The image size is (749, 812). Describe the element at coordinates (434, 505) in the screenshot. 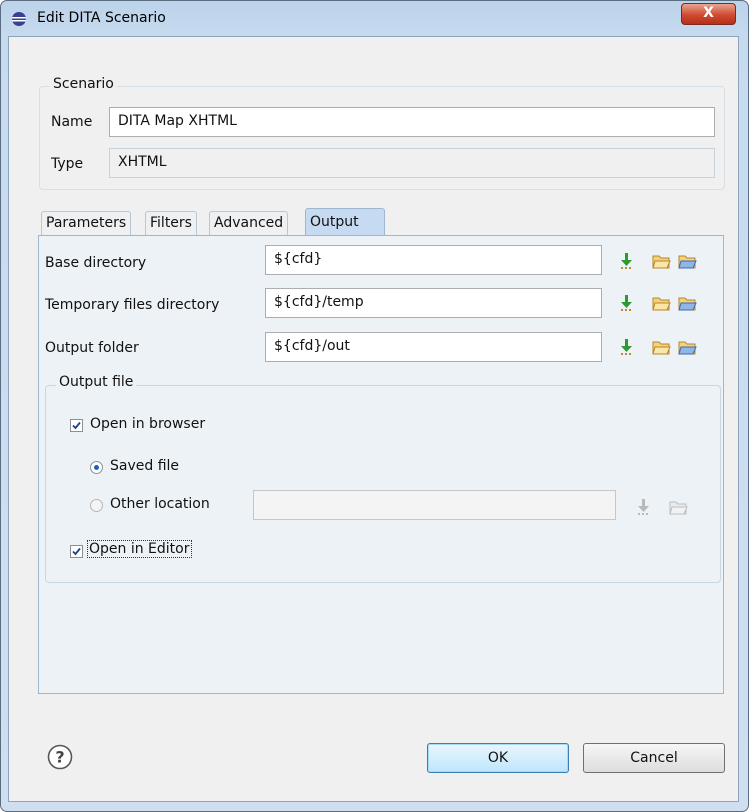

I see `other-location-field` at that location.